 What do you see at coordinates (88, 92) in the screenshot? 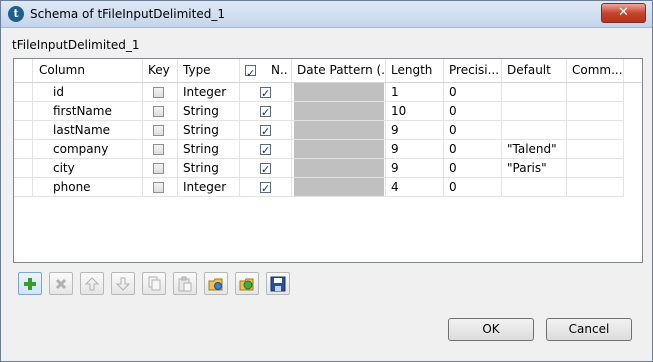
I see `column-name-cell: id` at bounding box center [88, 92].